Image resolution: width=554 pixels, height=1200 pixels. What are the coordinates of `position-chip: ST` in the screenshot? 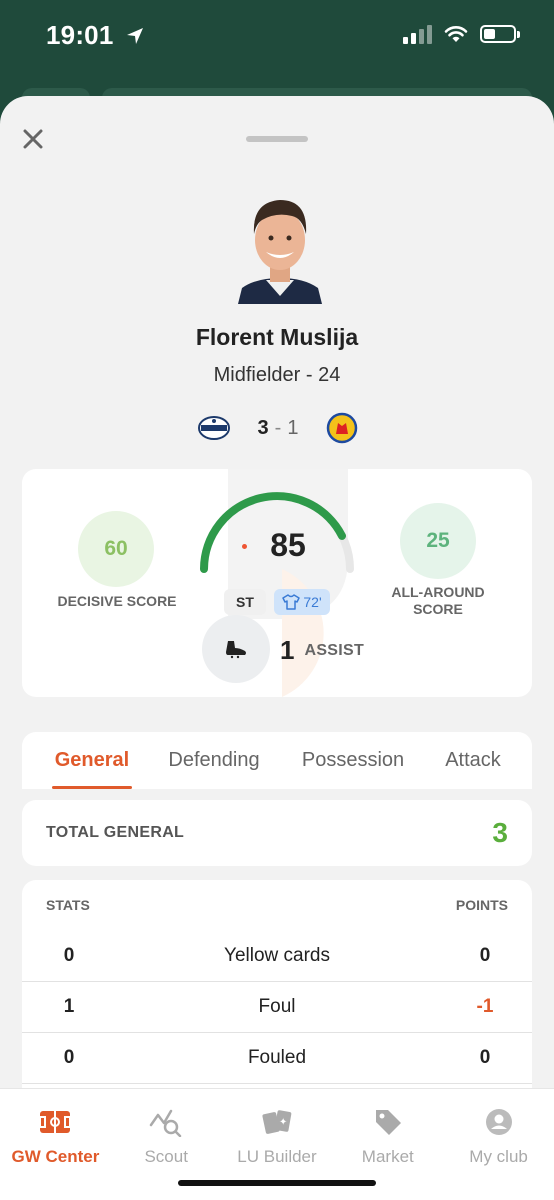 It's located at (245, 602).